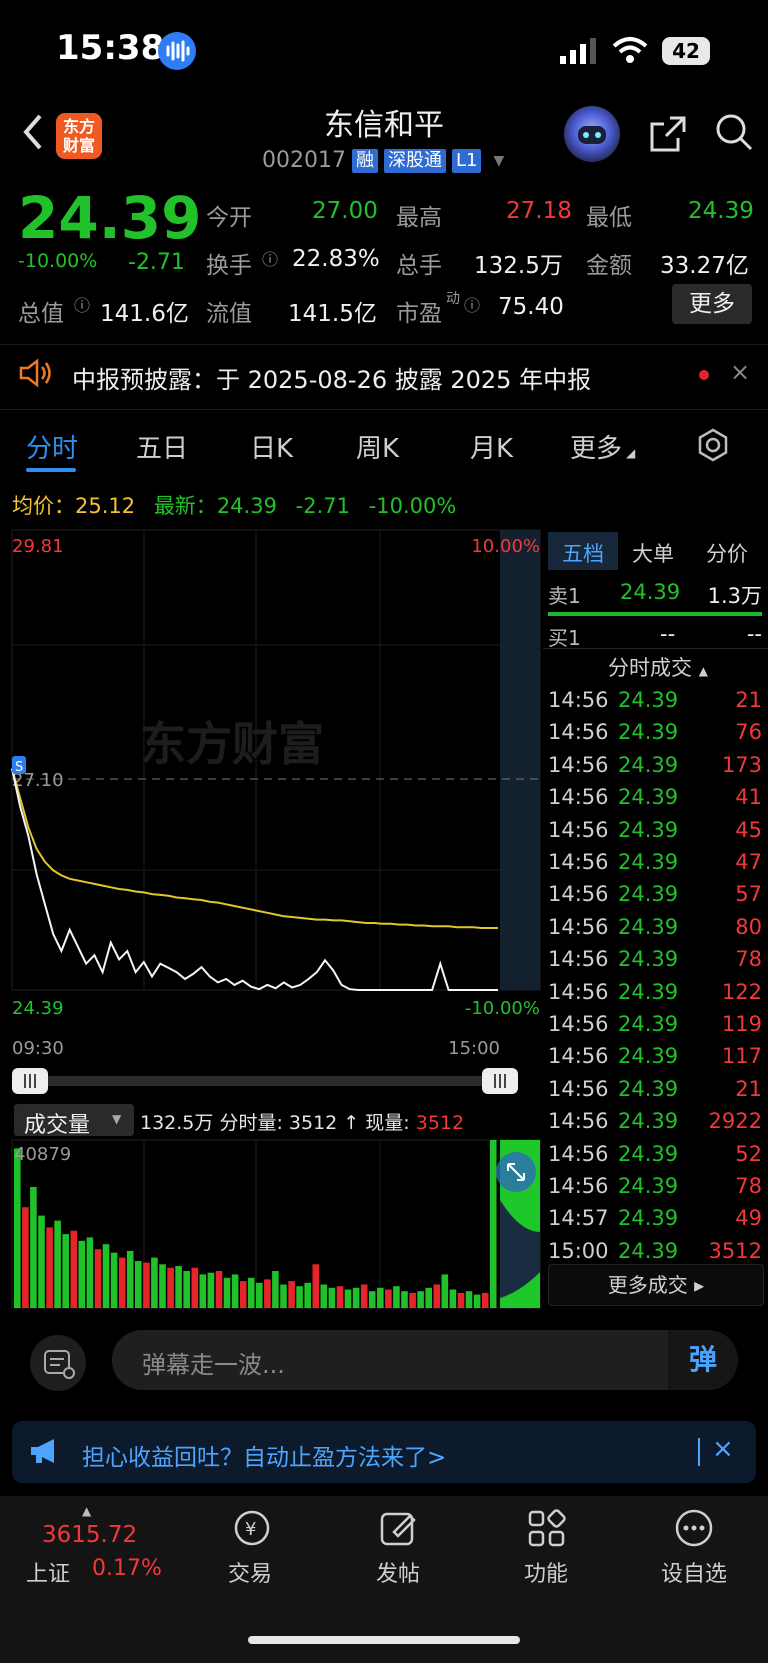 The image size is (768, 1663). Describe the element at coordinates (345, 211) in the screenshot. I see `open-value: 27.00` at that location.